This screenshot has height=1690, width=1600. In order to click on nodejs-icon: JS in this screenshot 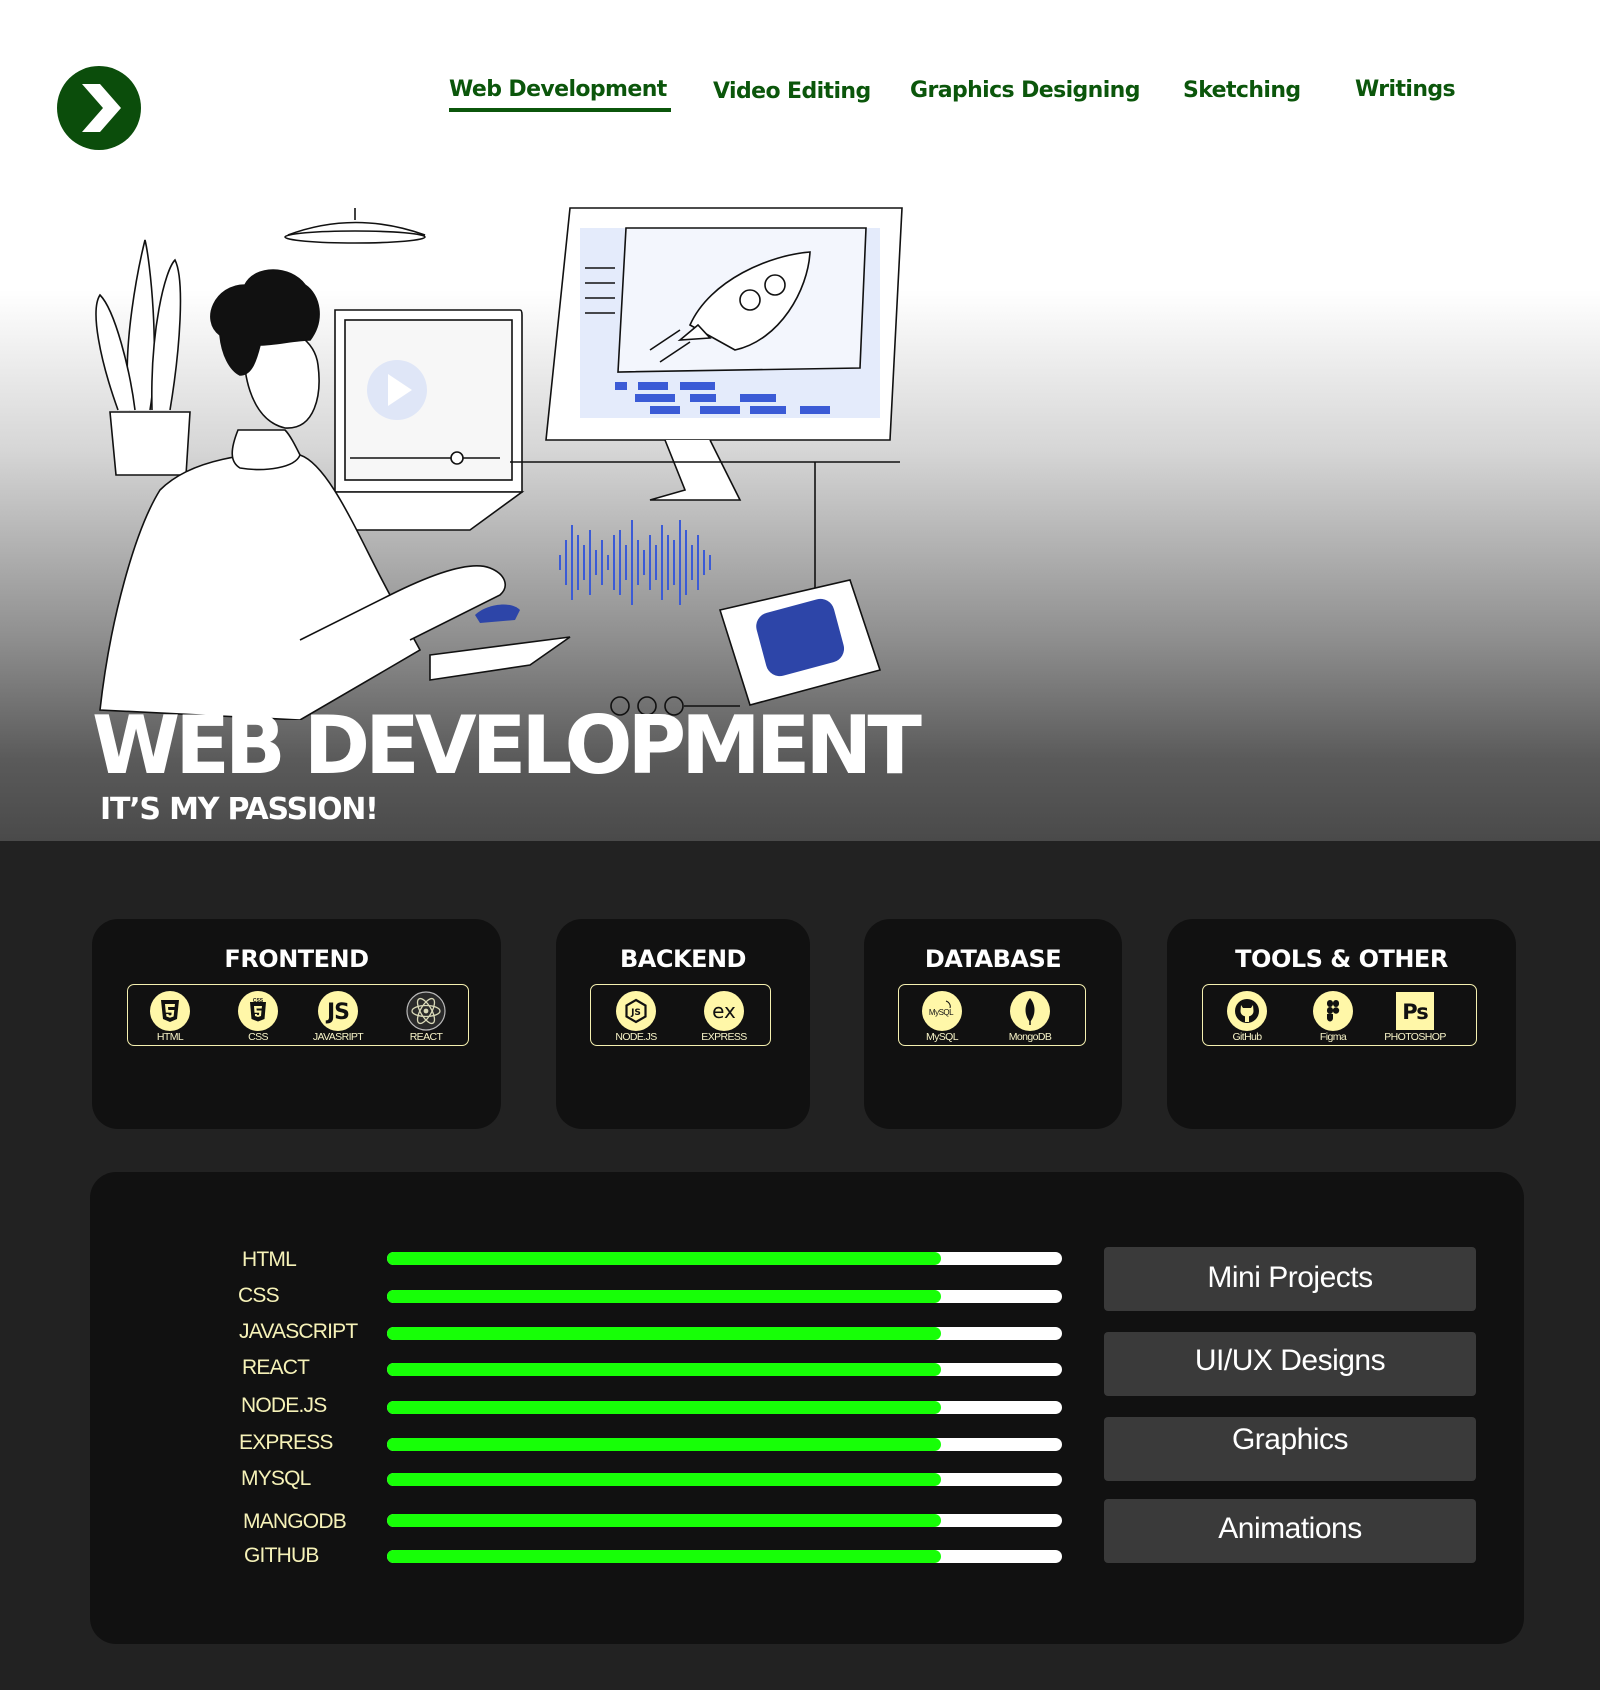, I will do `click(636, 1011)`.